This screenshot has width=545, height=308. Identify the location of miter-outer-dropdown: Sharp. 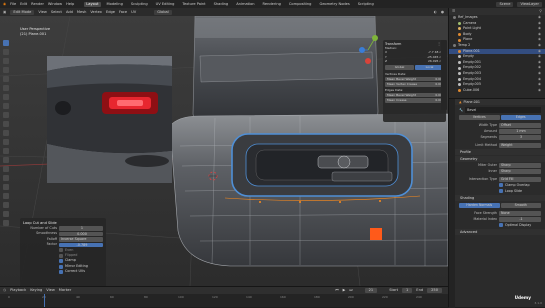
(520, 165).